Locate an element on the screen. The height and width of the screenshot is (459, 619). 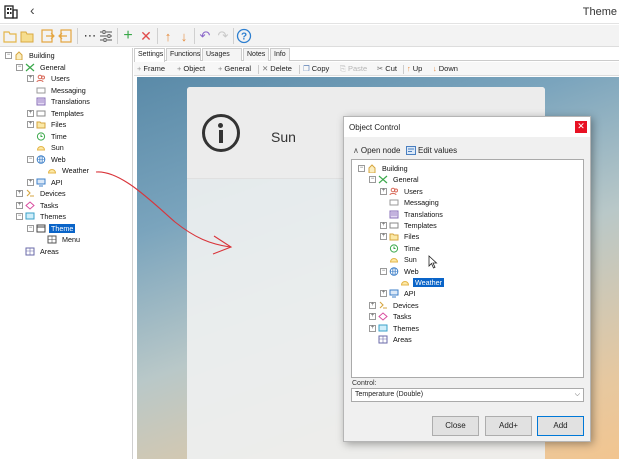
tree-node: + Themes is located at coordinates (395, 328).